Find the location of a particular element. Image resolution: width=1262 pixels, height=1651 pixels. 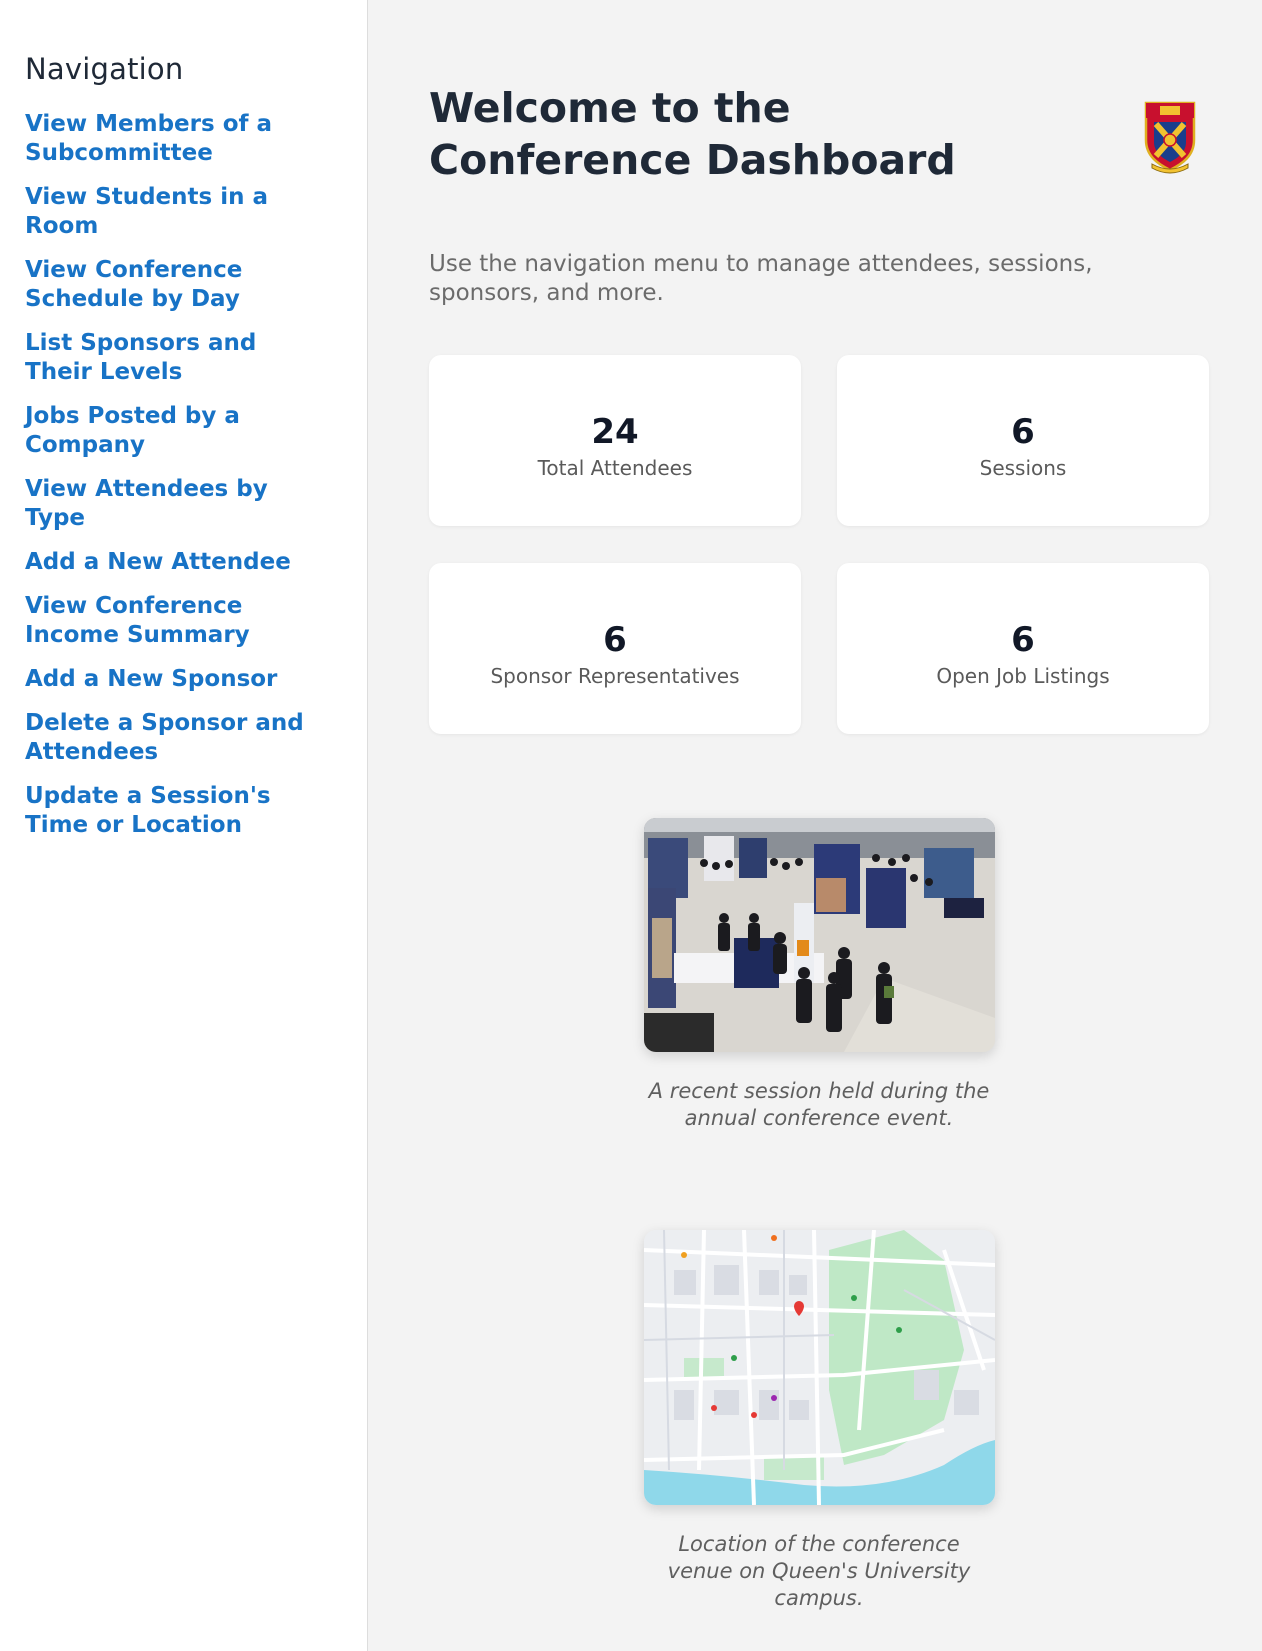

nav-link-add-attendee: Add a New Attendee is located at coordinates (175, 562).